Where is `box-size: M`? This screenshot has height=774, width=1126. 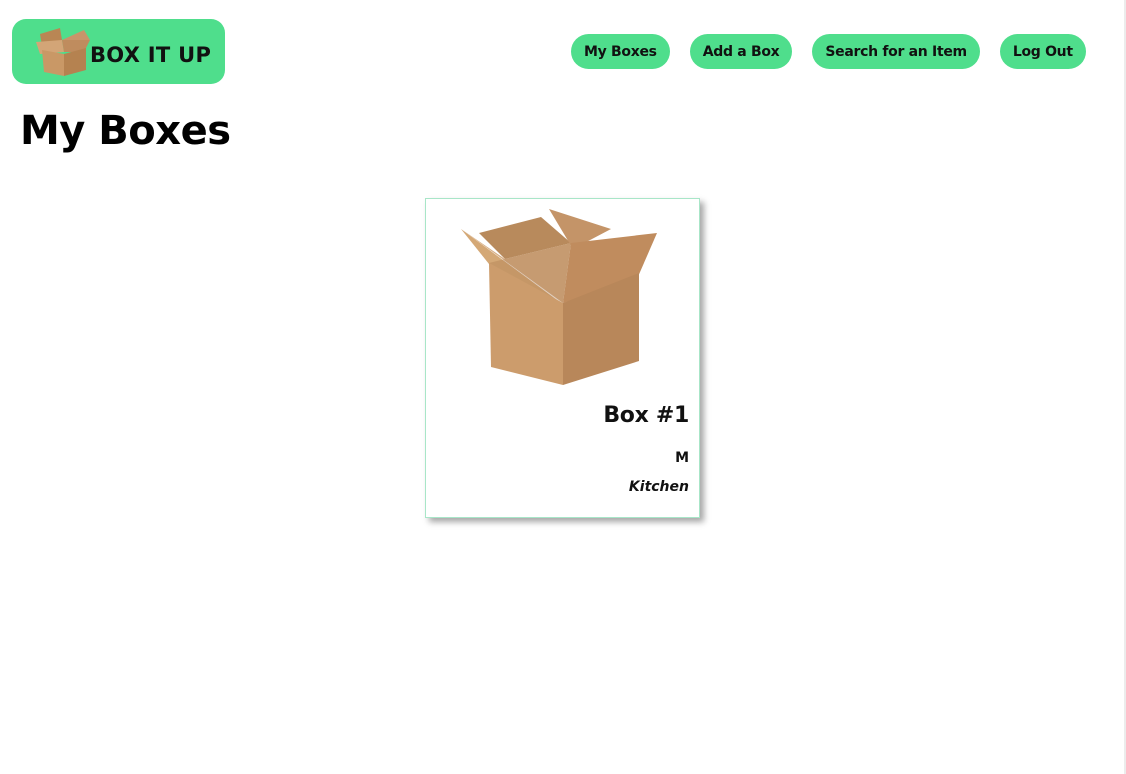 box-size: M is located at coordinates (682, 458).